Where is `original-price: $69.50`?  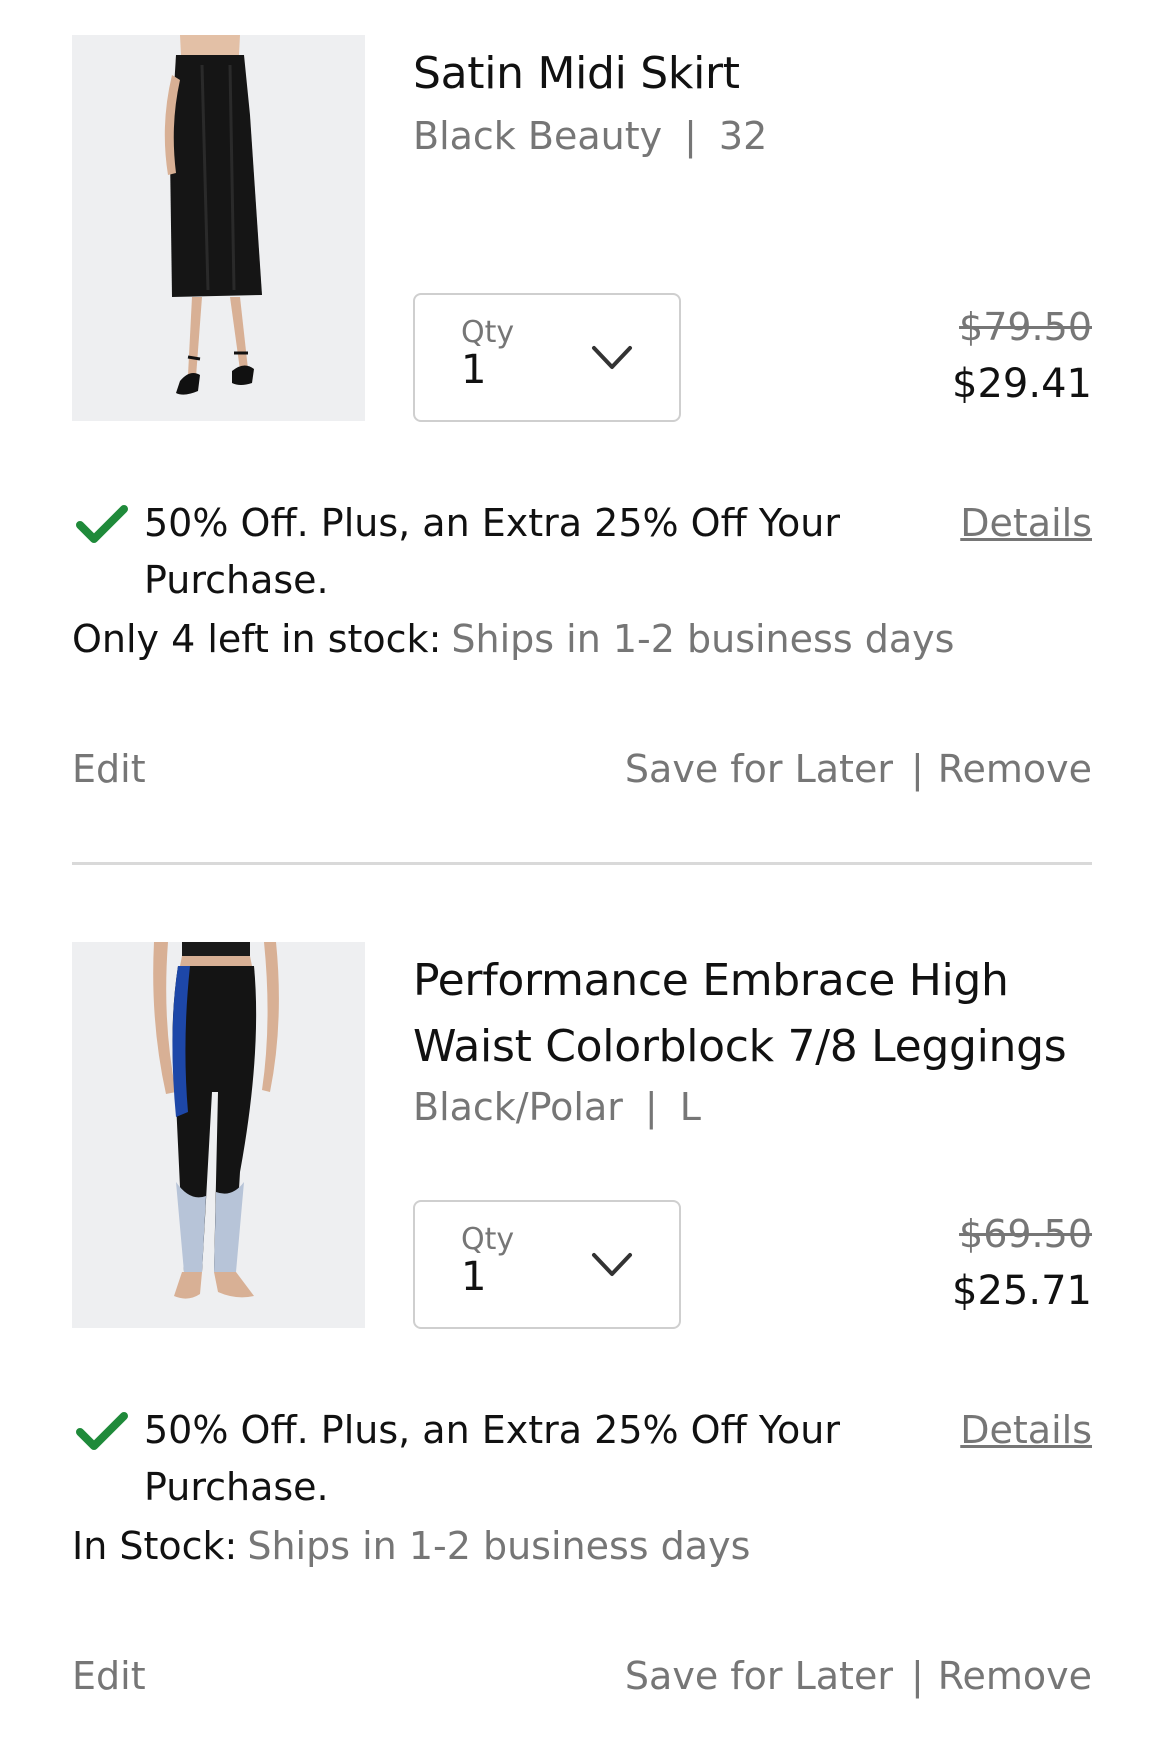 original-price: $69.50 is located at coordinates (1025, 1234).